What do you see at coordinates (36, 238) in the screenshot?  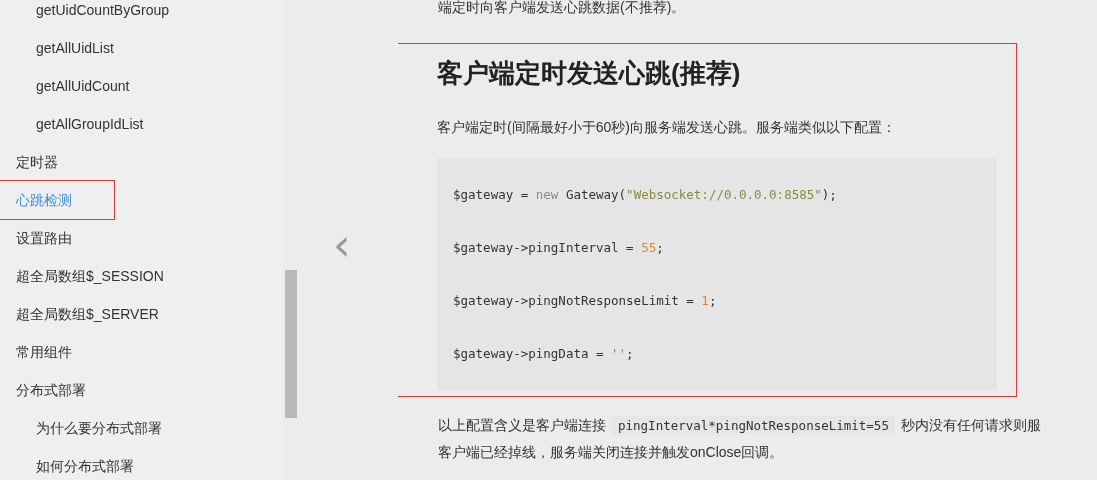 I see `sidebar-link: 设置路由` at bounding box center [36, 238].